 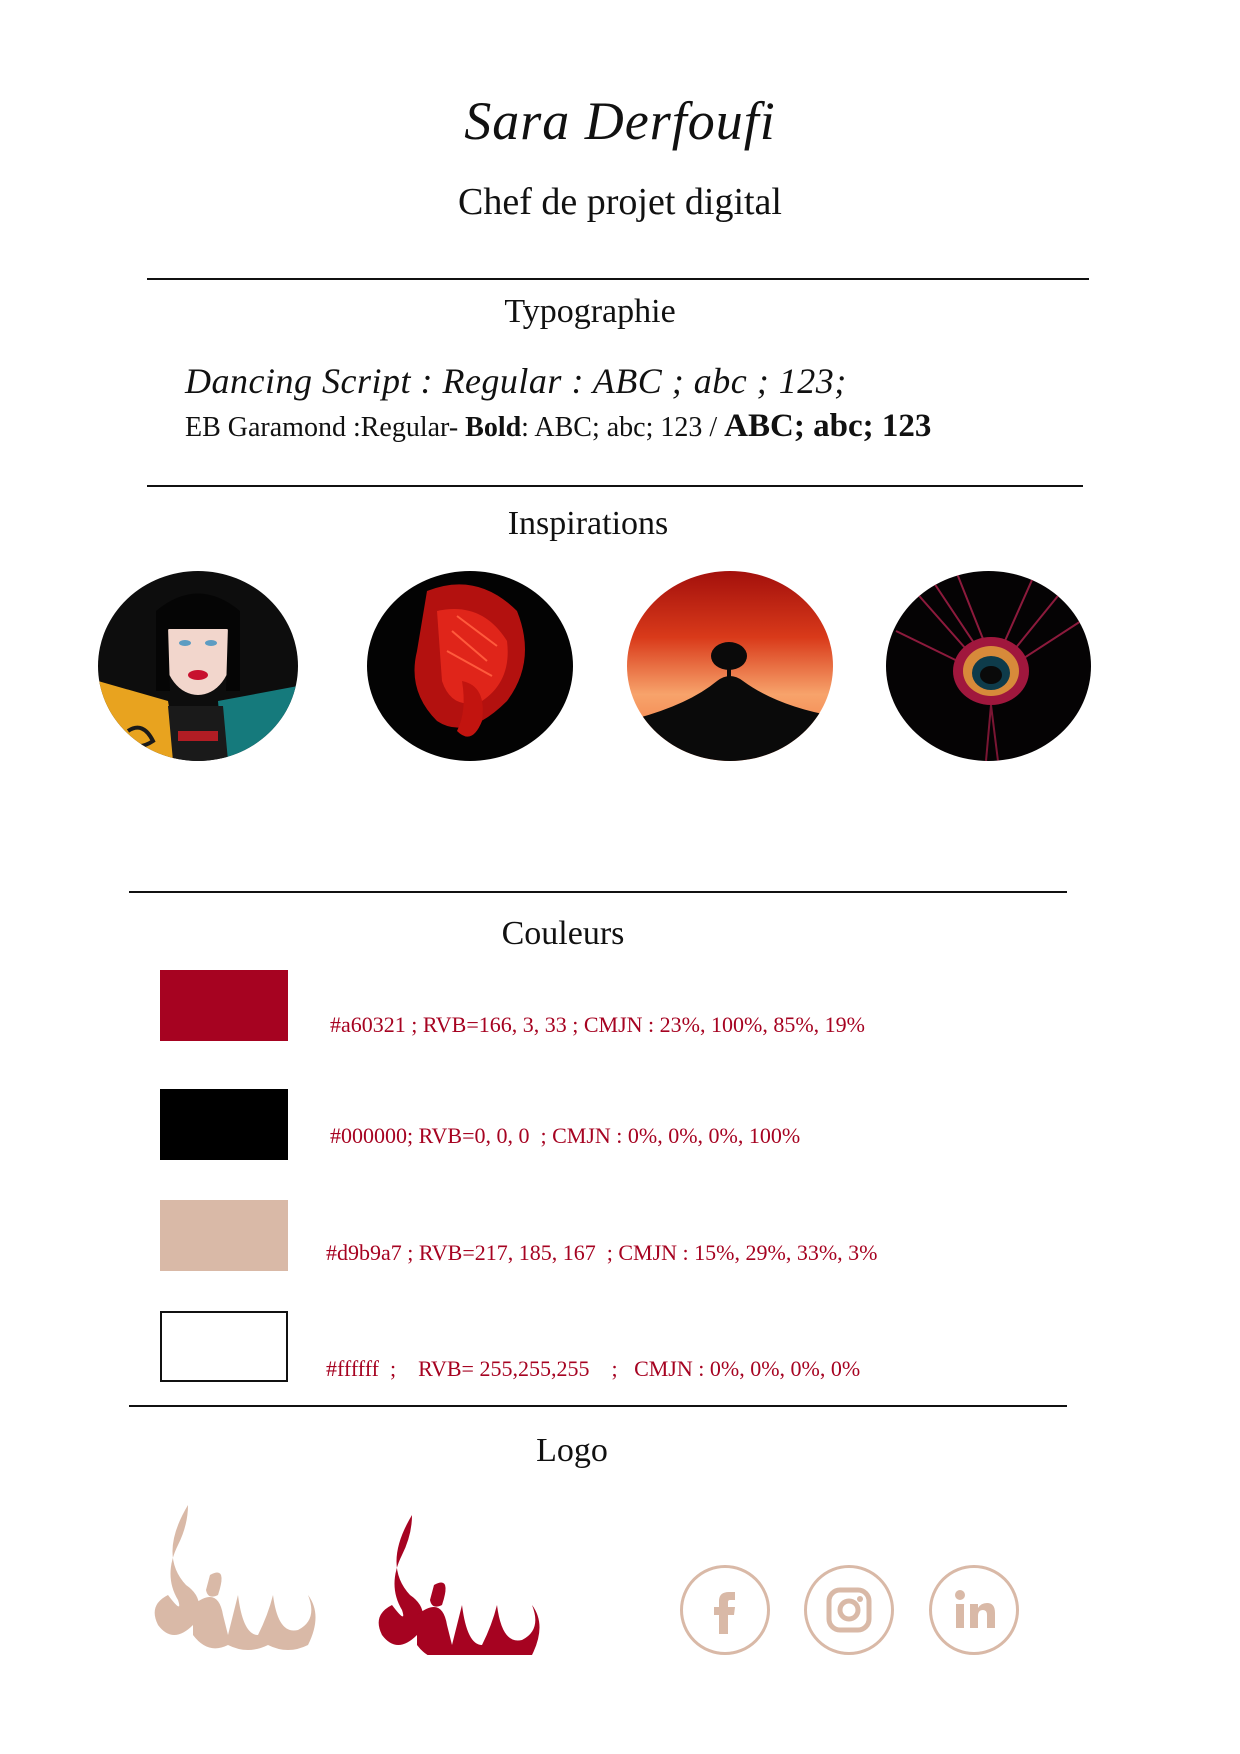 What do you see at coordinates (828, 426) in the screenshot?
I see `garamond-bold-sample: ABC; abc; 123` at bounding box center [828, 426].